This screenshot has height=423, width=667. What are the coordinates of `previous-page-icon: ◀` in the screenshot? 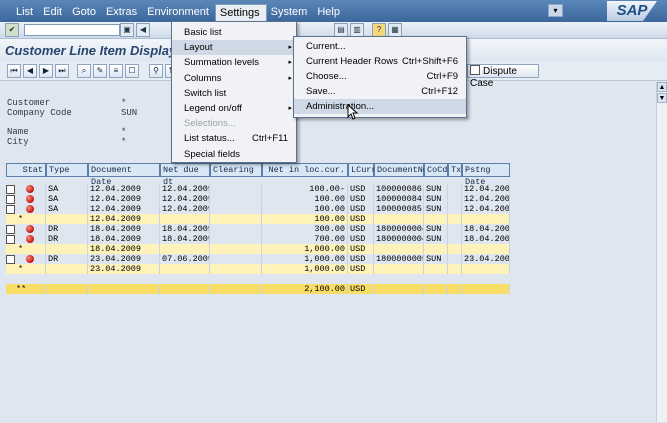 It's located at (30, 71).